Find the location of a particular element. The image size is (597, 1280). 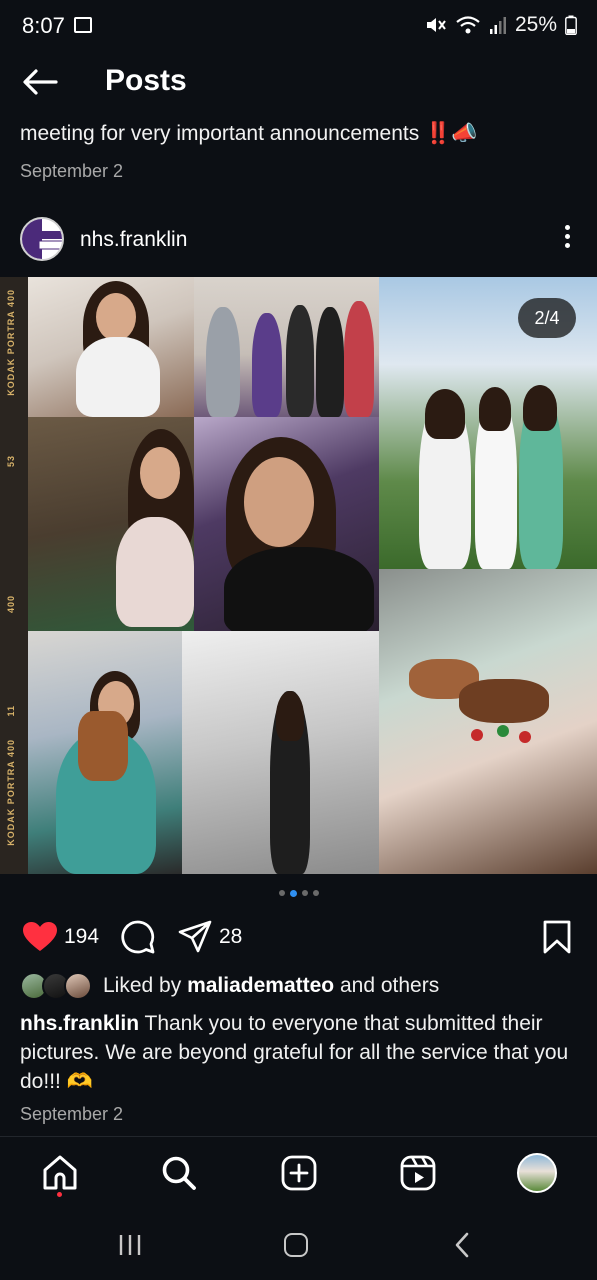

liked-by-row: Liked by maliadematteo and others is located at coordinates (300, 987).